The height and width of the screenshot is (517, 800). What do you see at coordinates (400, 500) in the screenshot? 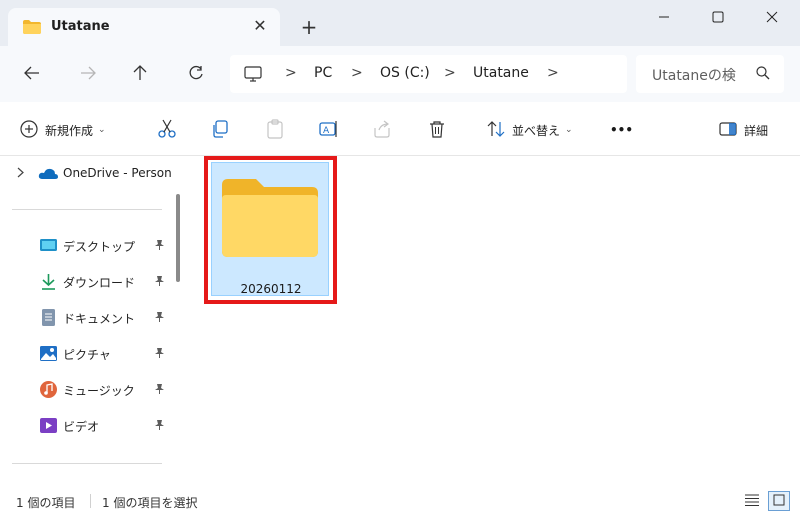
I see `status-bar: 1 個の項目 1 個の項目を選択` at bounding box center [400, 500].